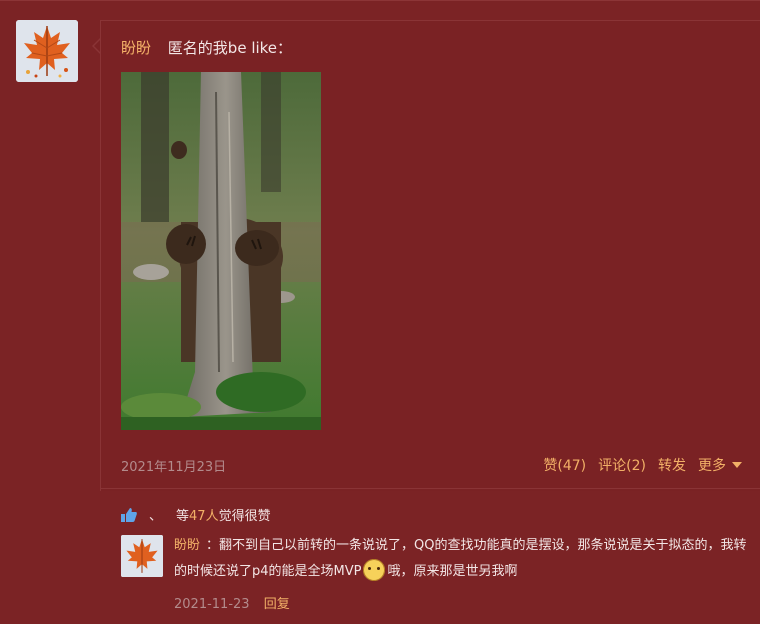 Image resolution: width=760 pixels, height=624 pixels. I want to click on comment-date: 2021-11-23, so click(212, 604).